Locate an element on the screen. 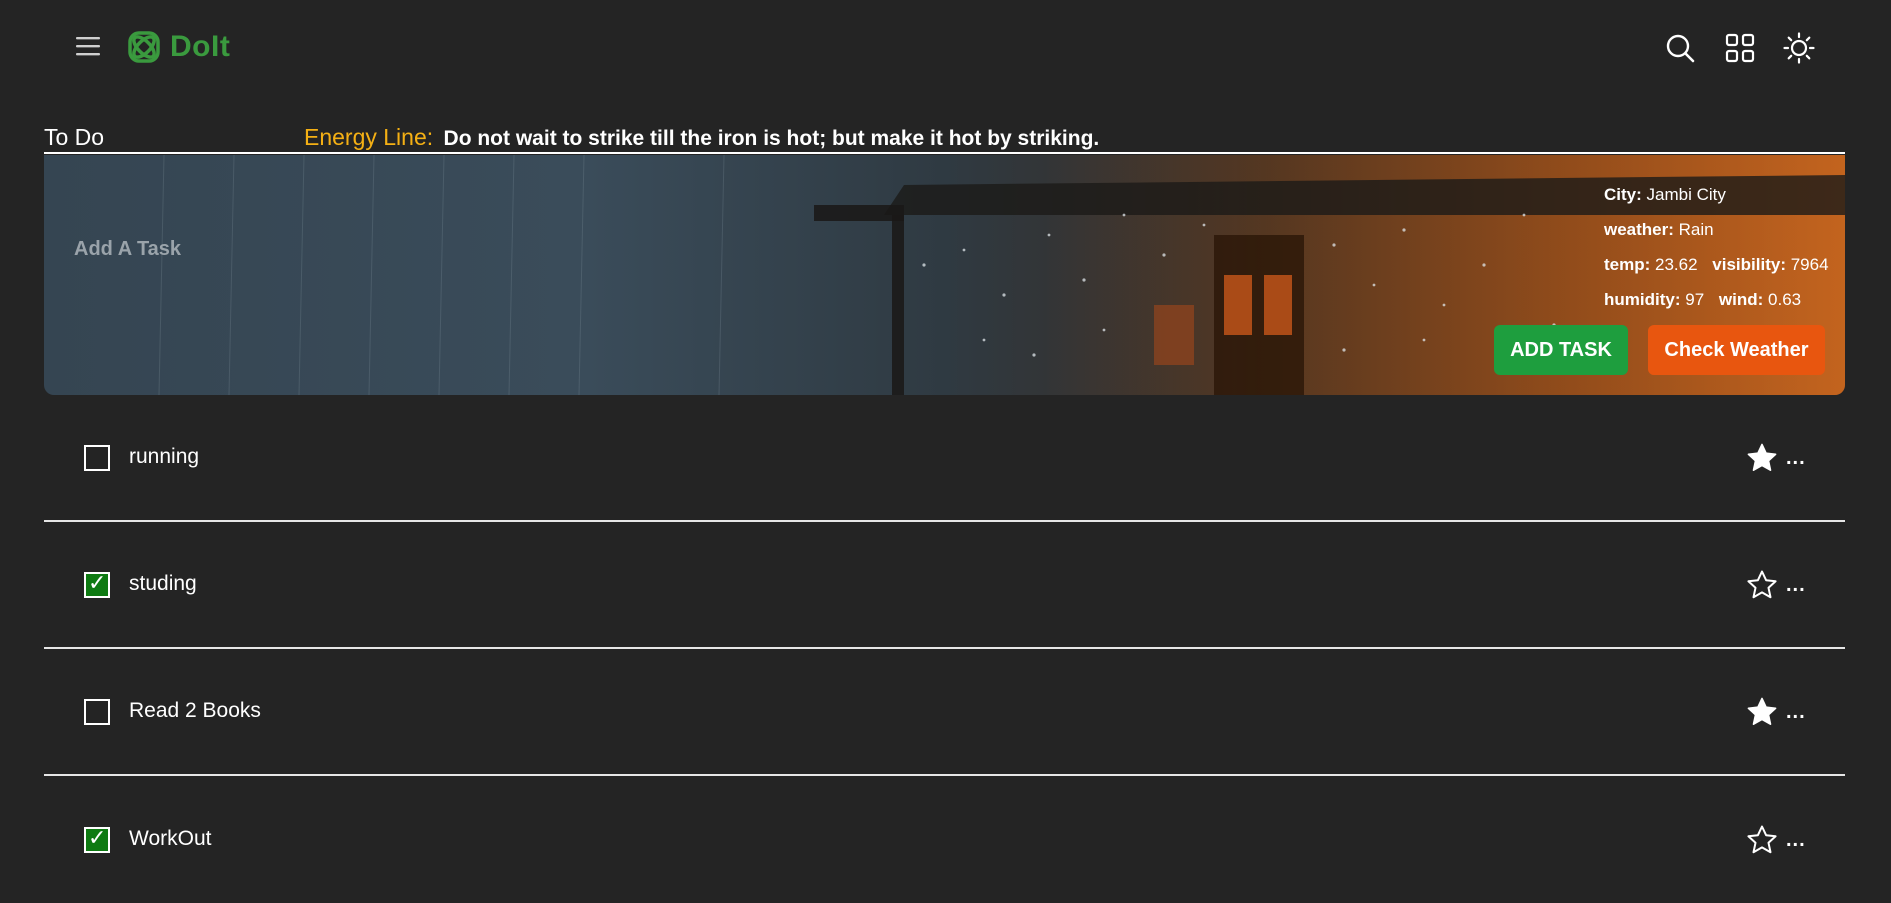  grid-view-icon is located at coordinates (1740, 48).